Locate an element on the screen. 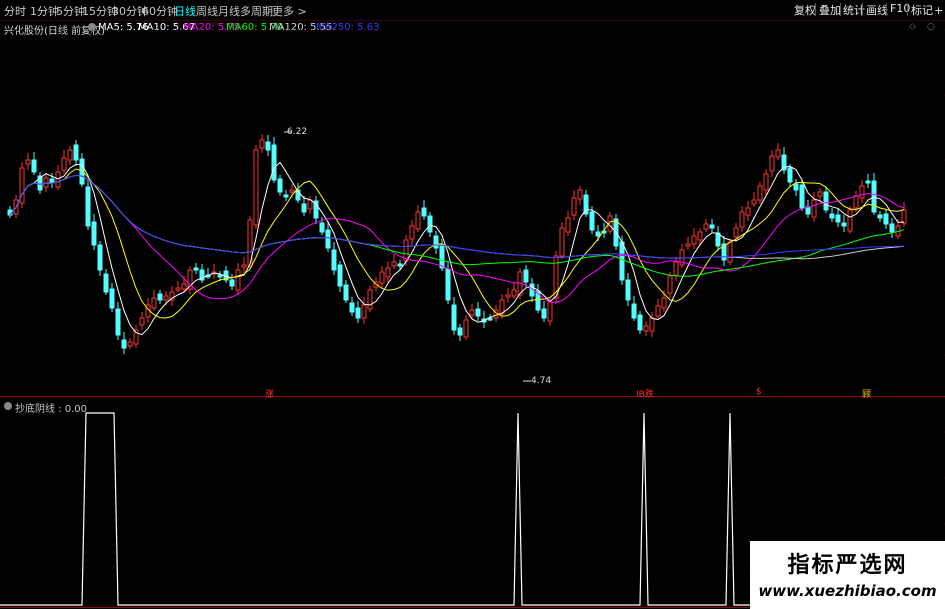 The width and height of the screenshot is (945, 609). indicator-label: 抄底阴线 : 0.00 is located at coordinates (51, 409).